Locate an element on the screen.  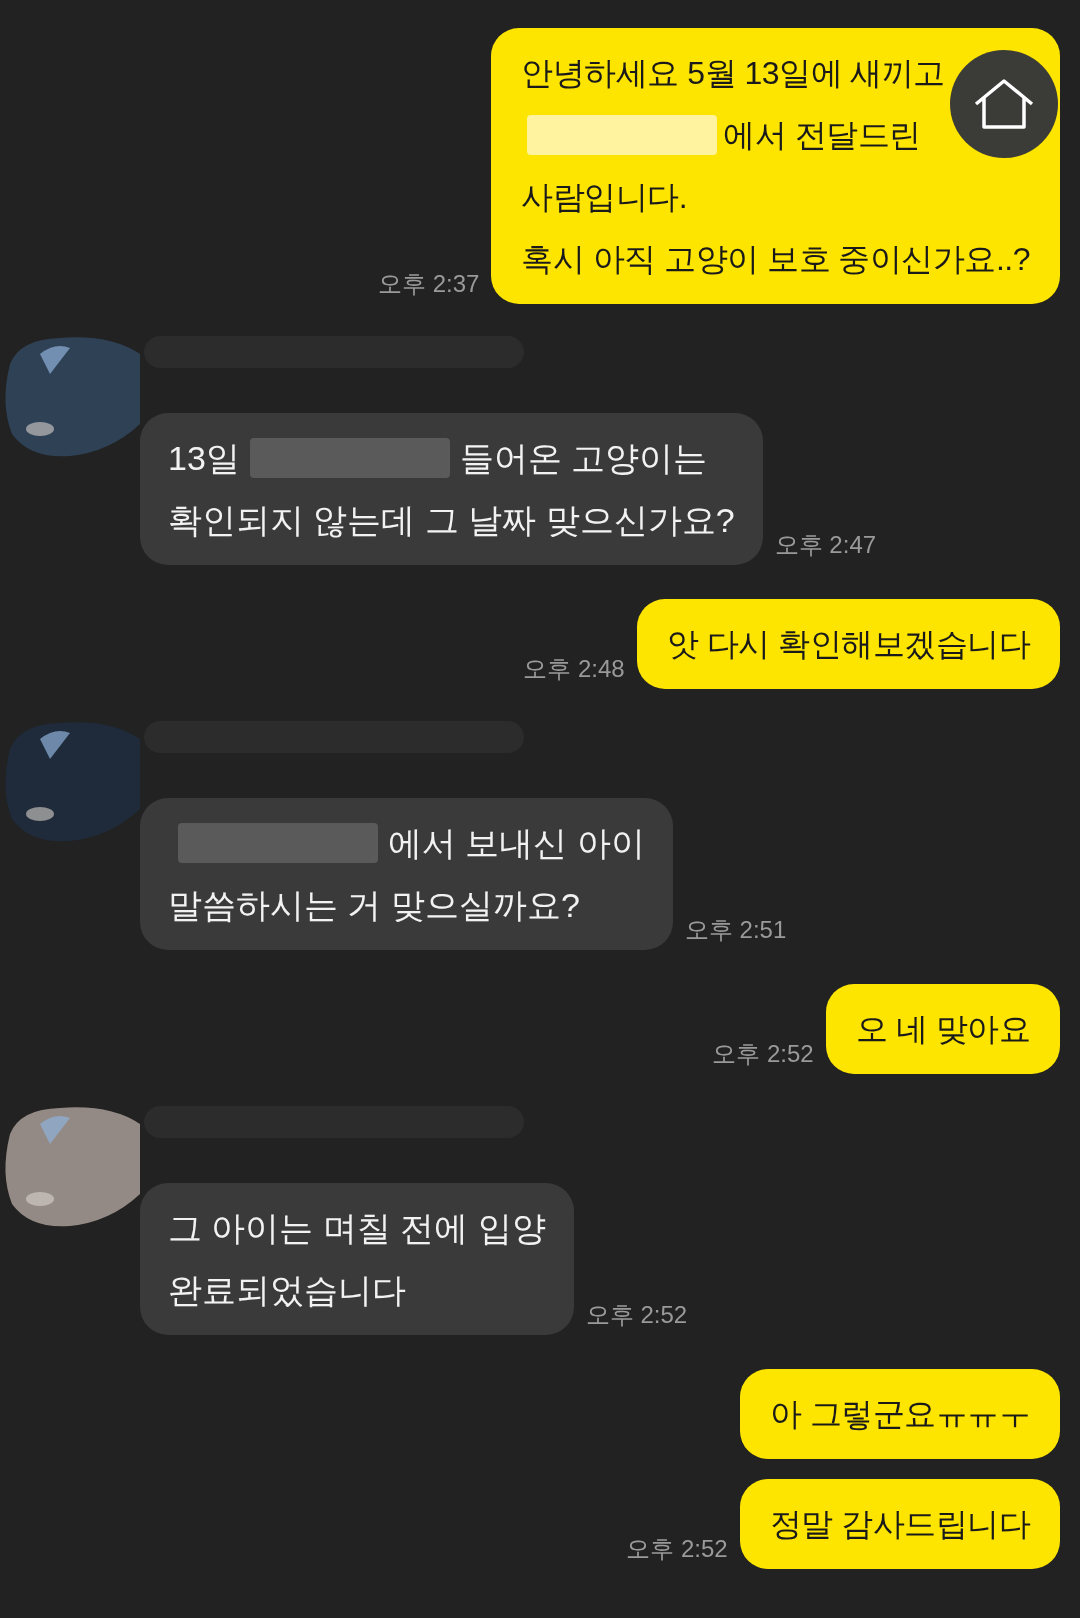
timestamp: 오후 2:48 is located at coordinates (574, 669).